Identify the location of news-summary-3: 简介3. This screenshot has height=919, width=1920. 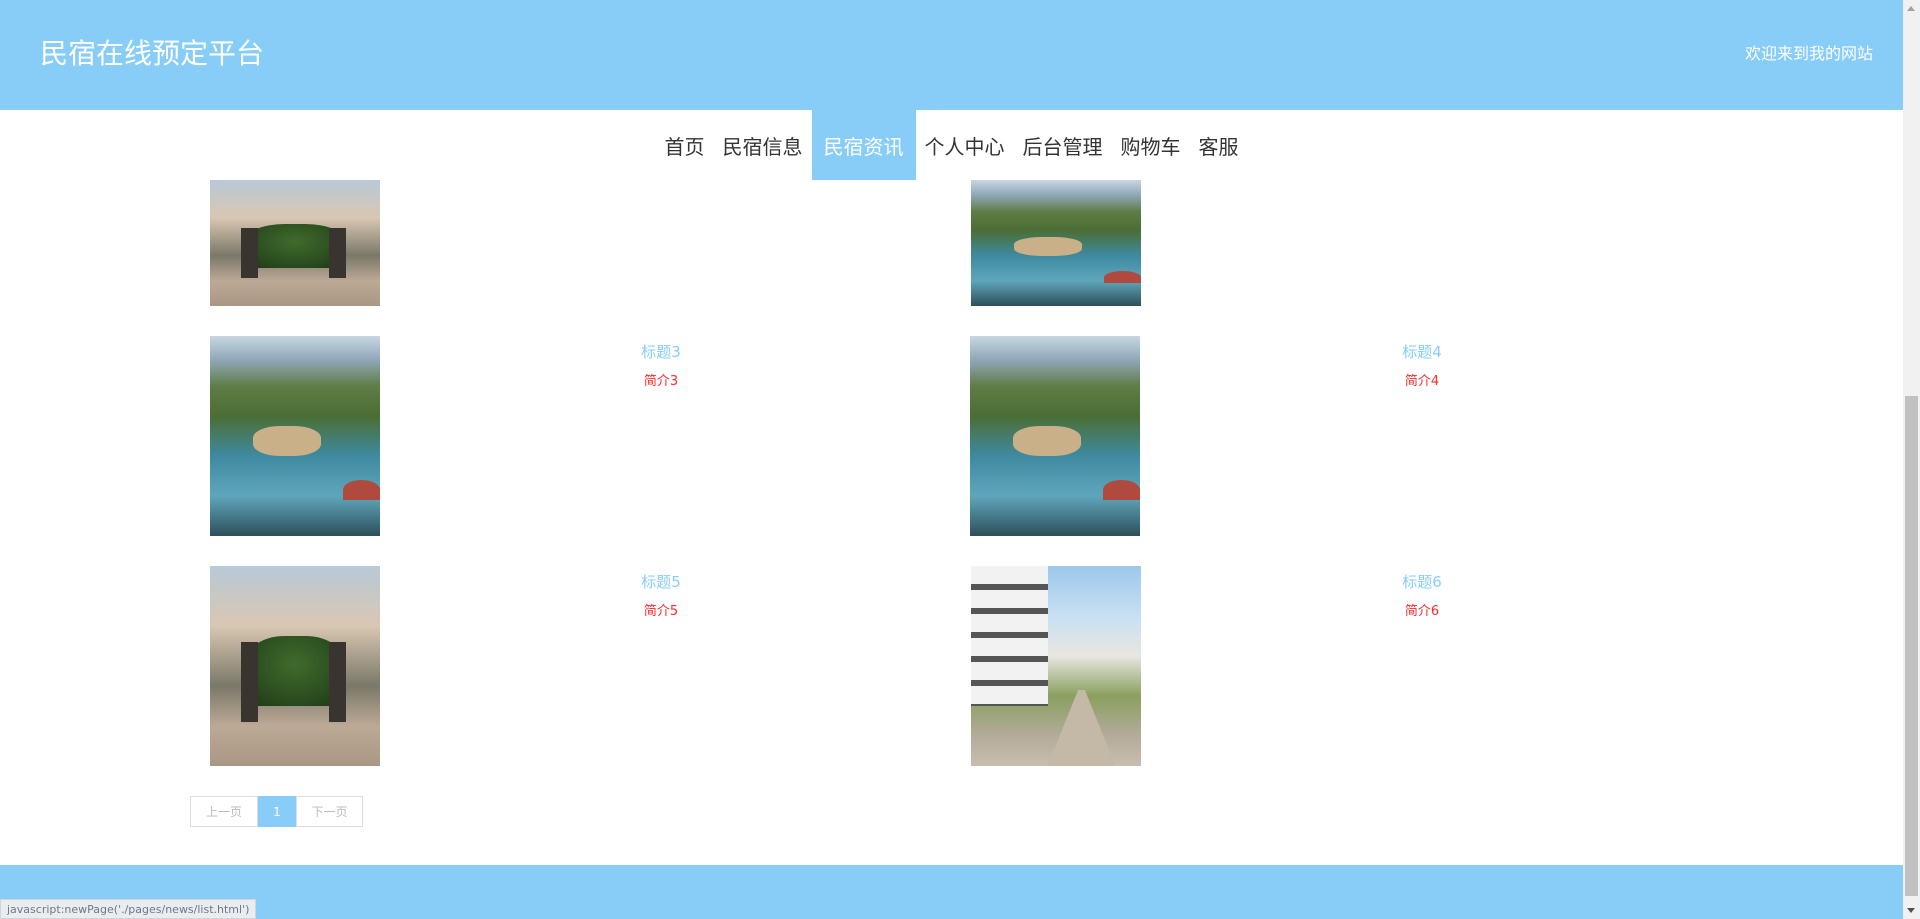
(661, 381).